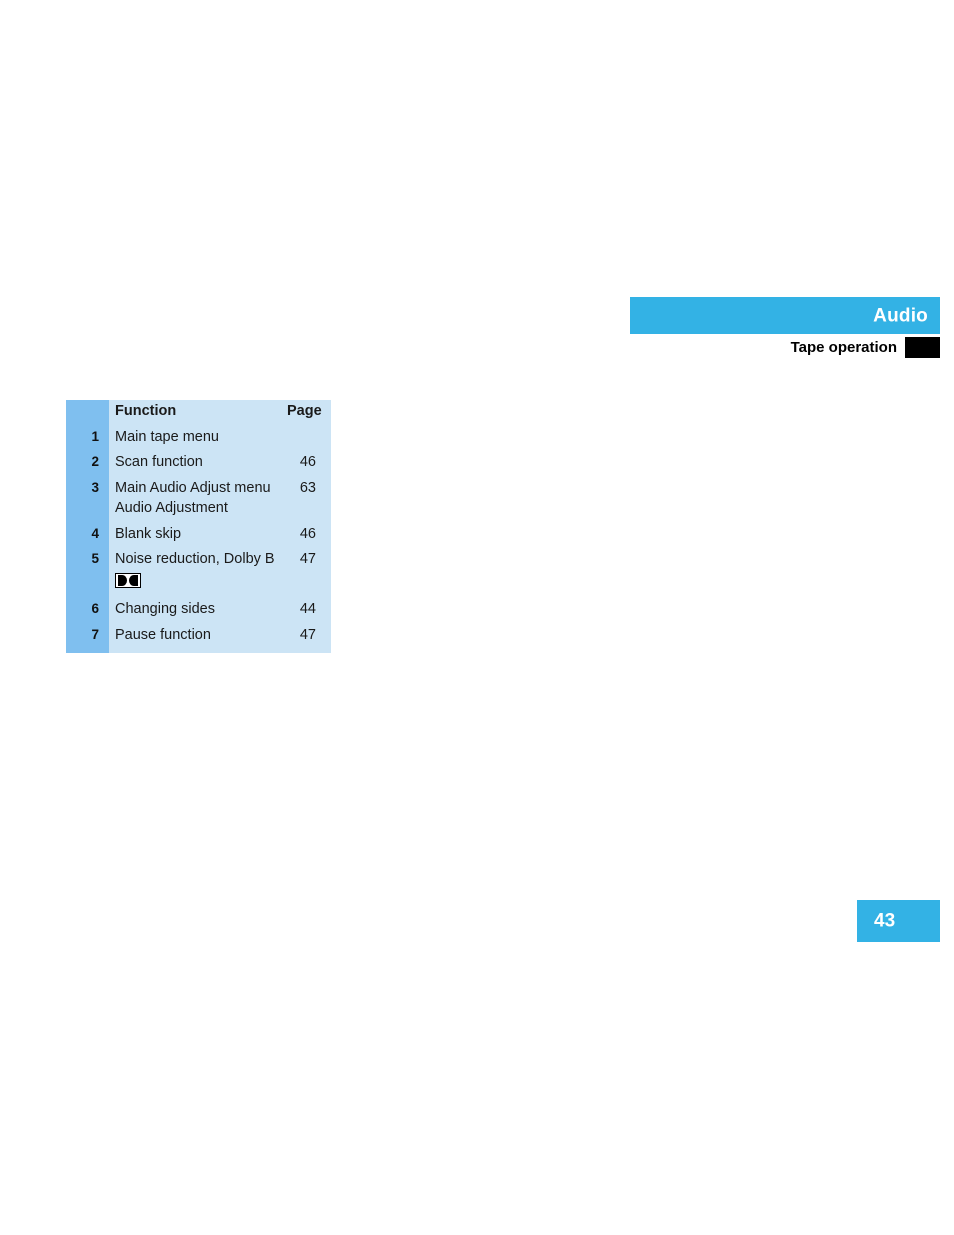 This screenshot has height=1235, width=954. Describe the element at coordinates (307, 609) in the screenshot. I see `row-page: 44` at that location.